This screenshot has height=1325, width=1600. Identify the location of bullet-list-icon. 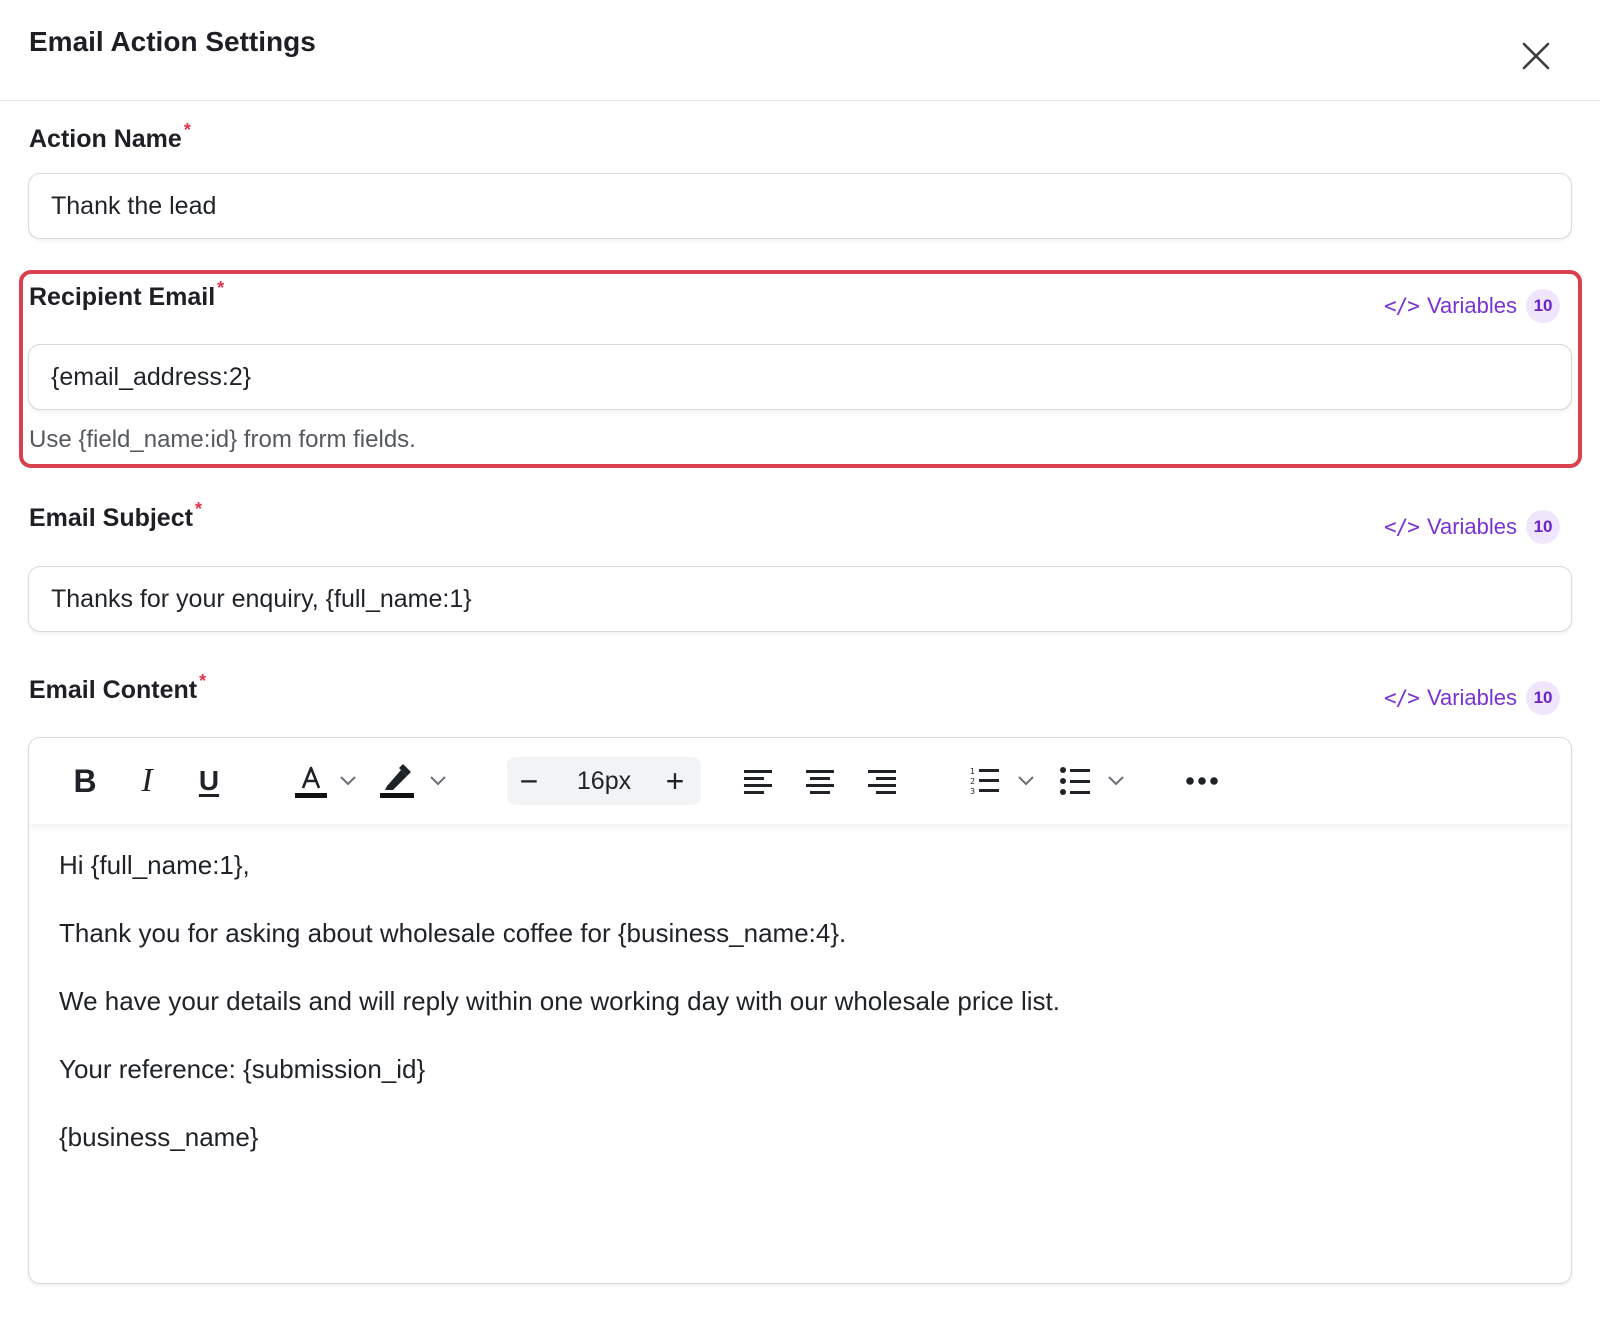
(1075, 781).